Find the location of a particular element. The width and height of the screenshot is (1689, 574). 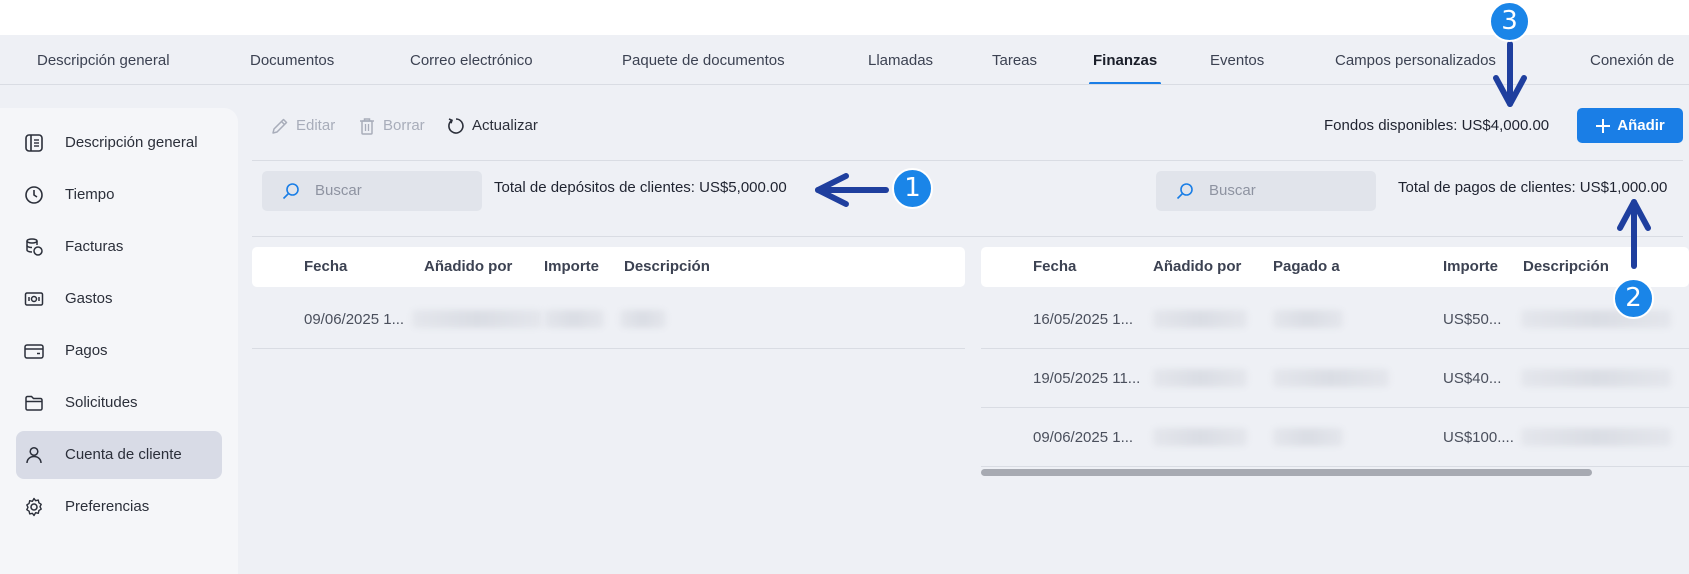

sidebar-item-expenses: Gastos is located at coordinates (119, 299).